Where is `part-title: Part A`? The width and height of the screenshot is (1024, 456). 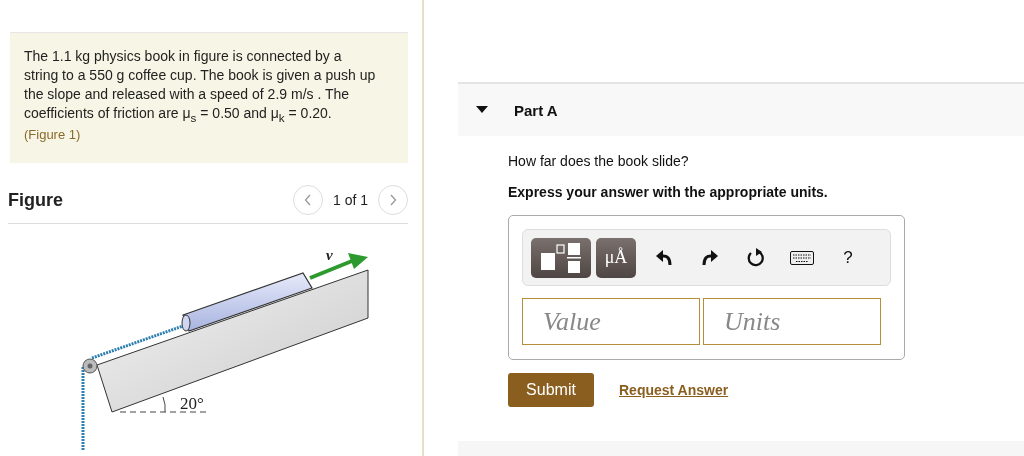 part-title: Part A is located at coordinates (536, 110).